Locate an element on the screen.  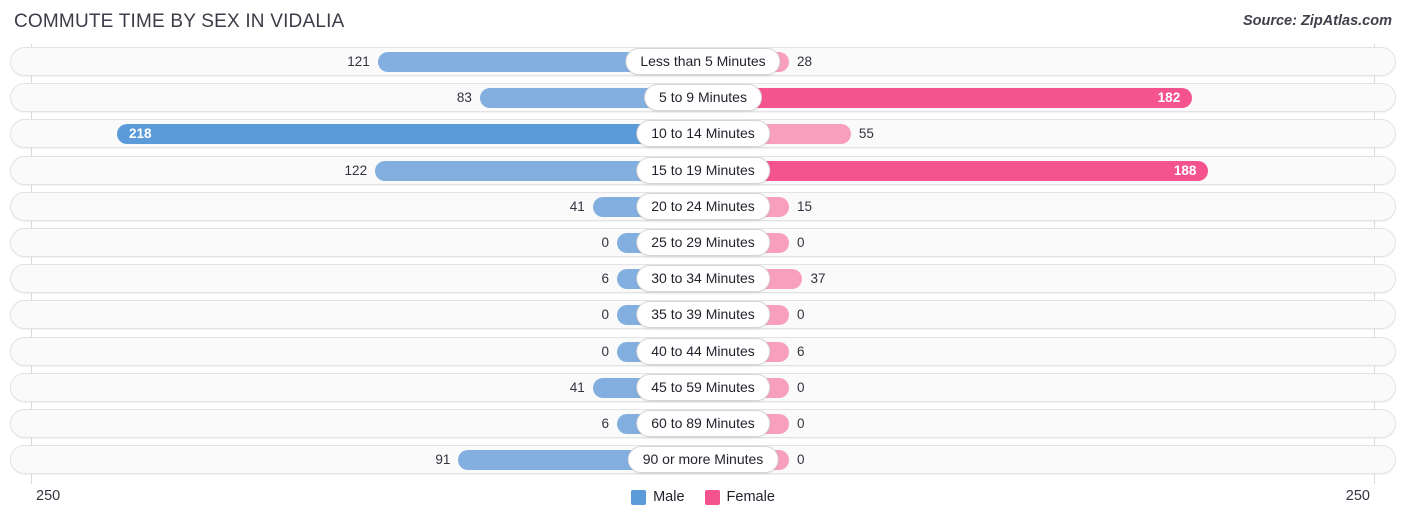
legend-item-female: Female is located at coordinates (739, 497).